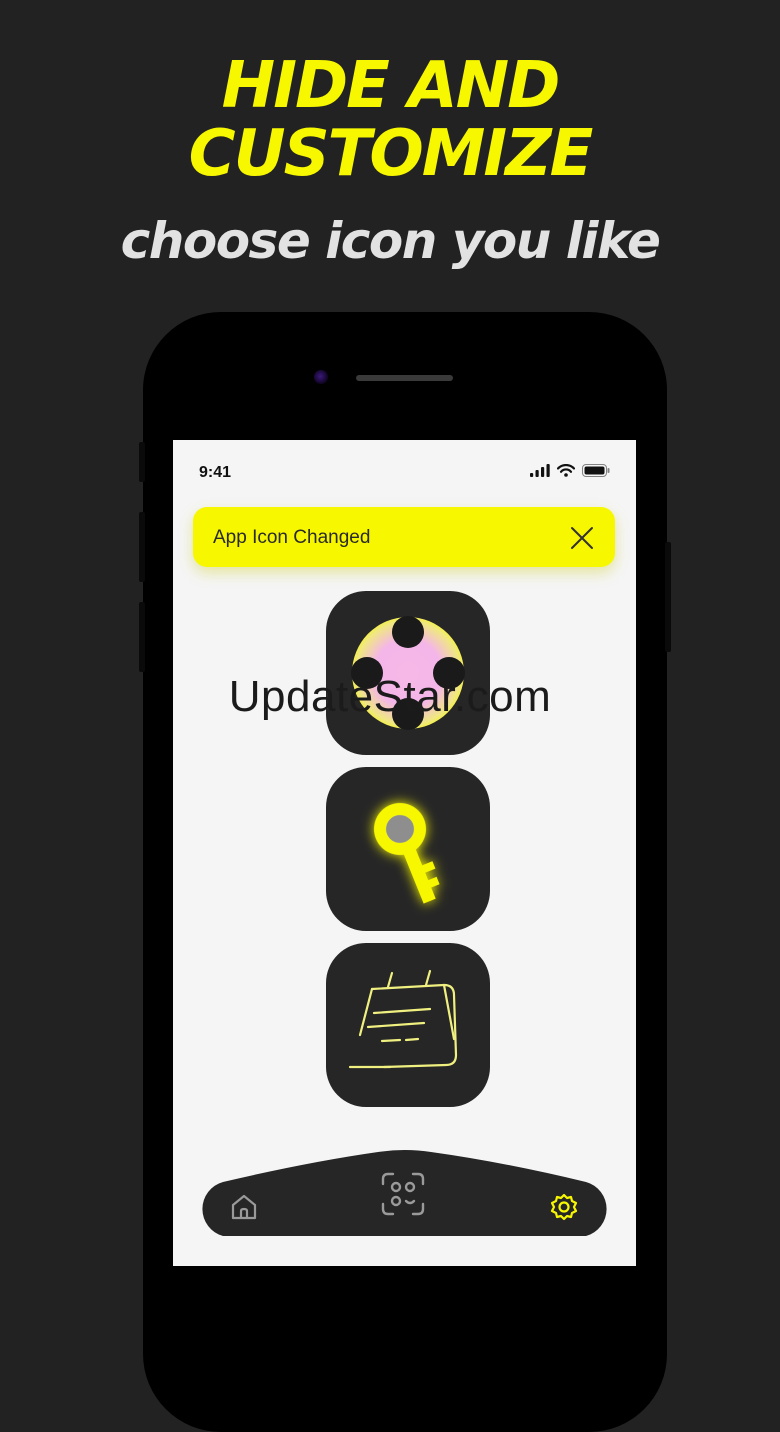 The image size is (780, 1432). Describe the element at coordinates (142, 462) in the screenshot. I see `phone-mute-switch` at that location.